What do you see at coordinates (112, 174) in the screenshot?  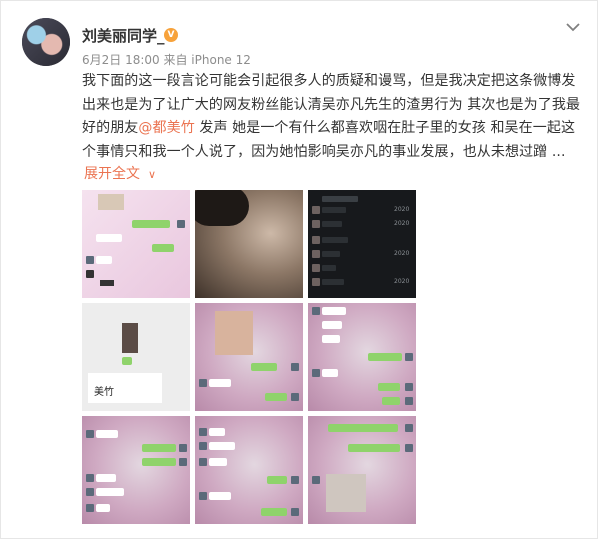 I see `expand-label: 展开全文` at bounding box center [112, 174].